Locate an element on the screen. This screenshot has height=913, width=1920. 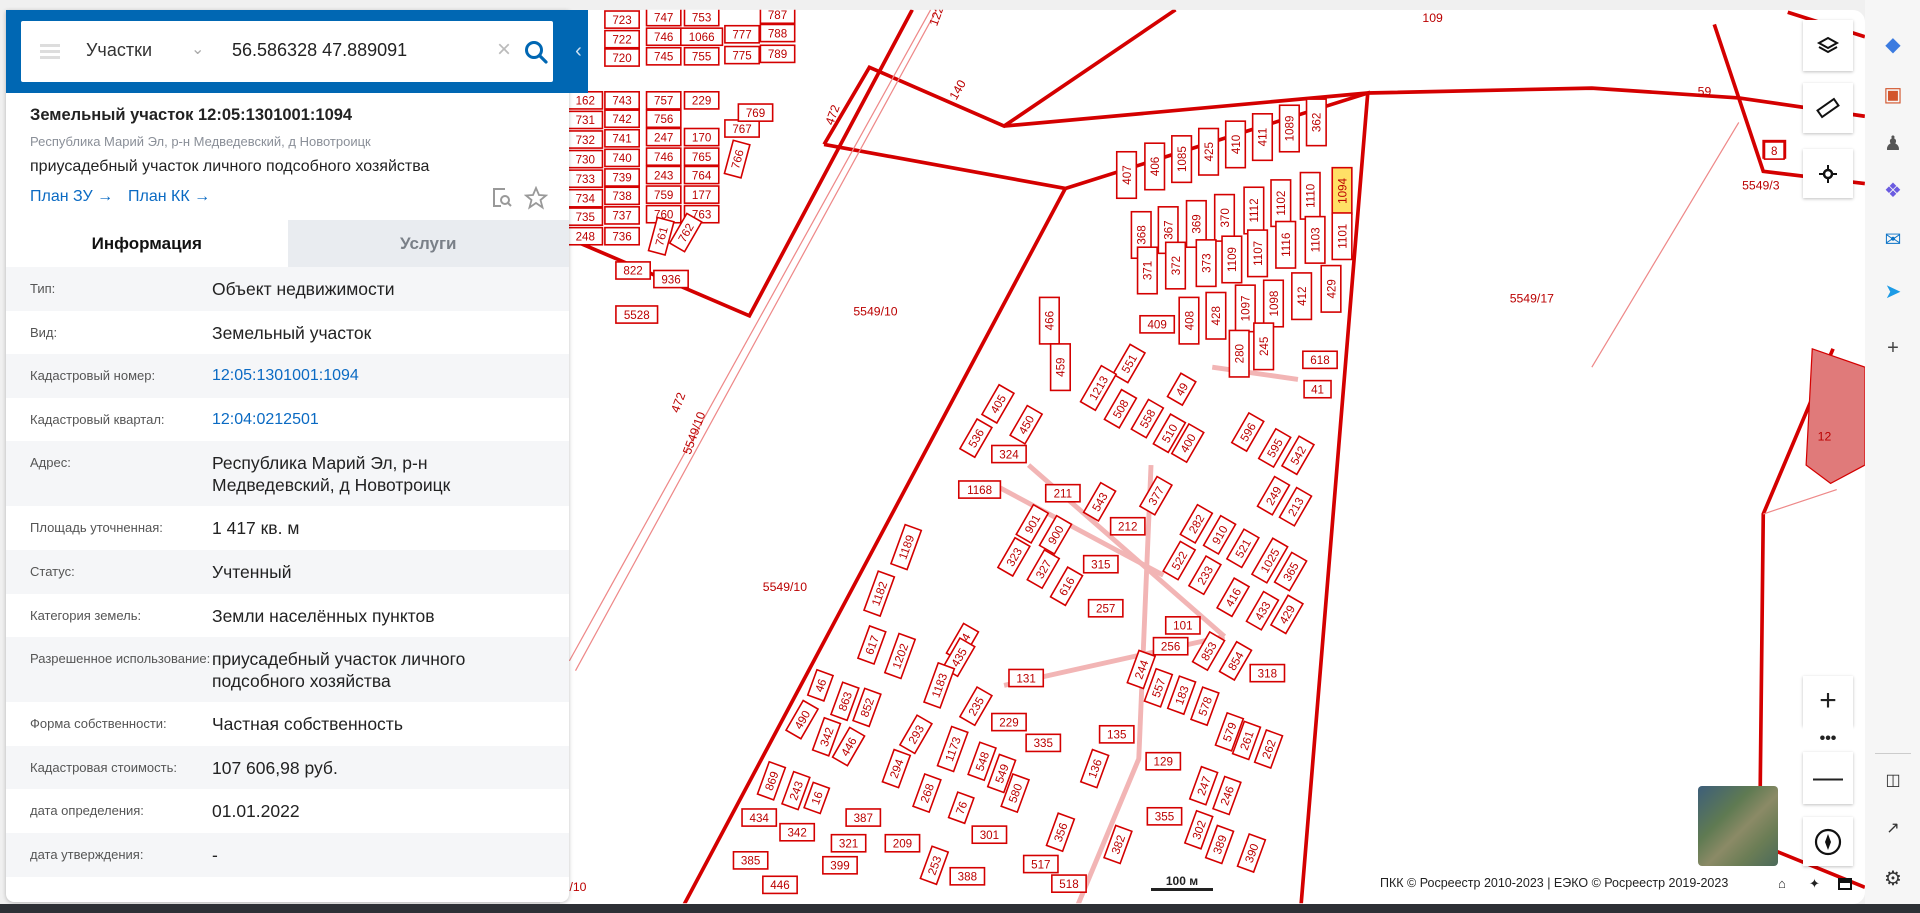
parcel: 1103 is located at coordinates (1315, 239).